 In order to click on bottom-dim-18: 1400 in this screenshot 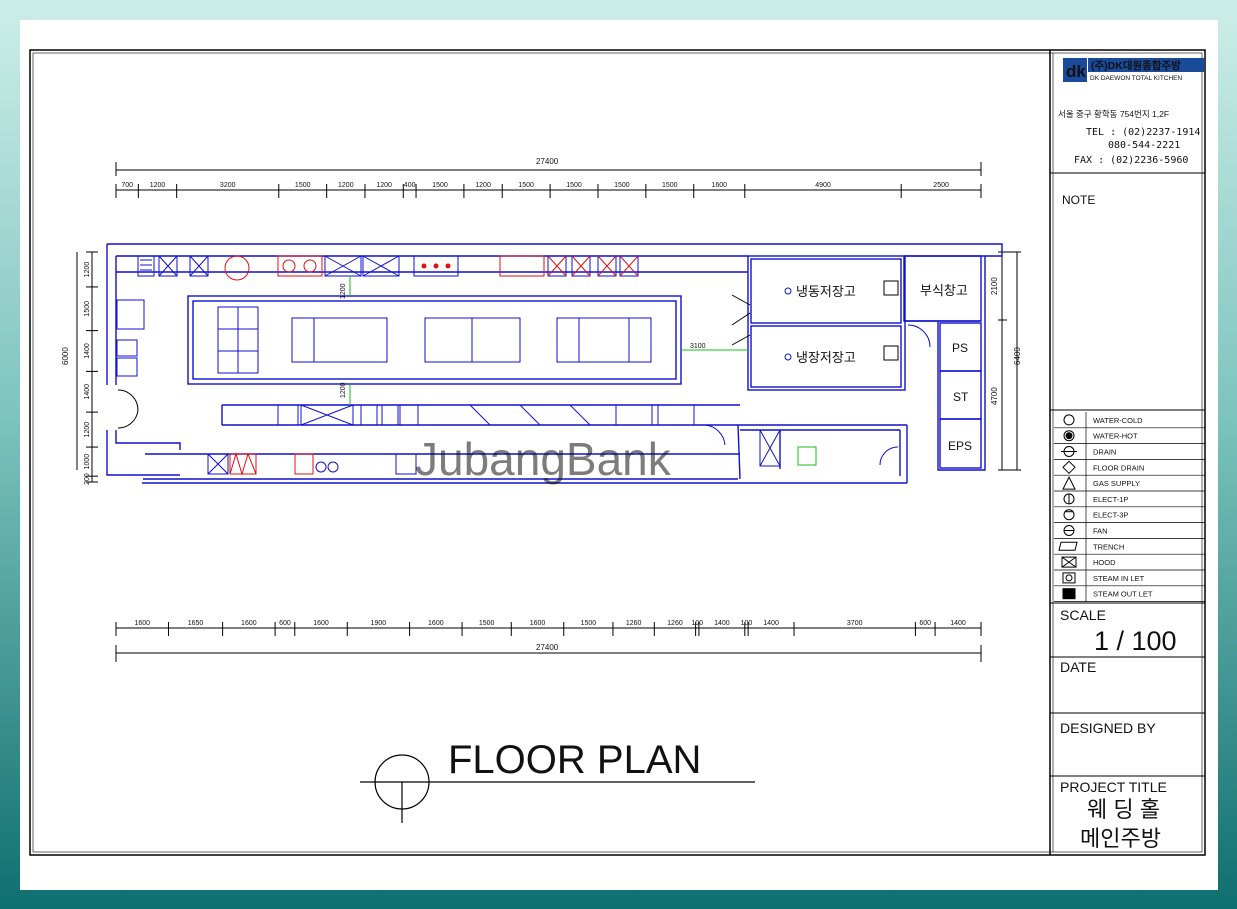, I will do `click(958, 623)`.